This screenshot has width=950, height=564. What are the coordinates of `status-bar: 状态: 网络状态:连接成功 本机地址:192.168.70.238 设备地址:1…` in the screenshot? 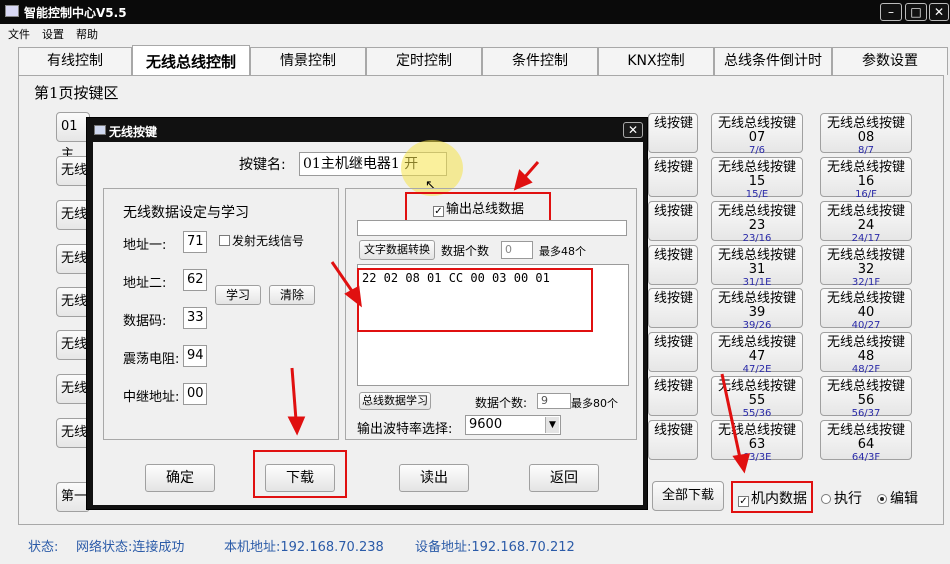 It's located at (475, 546).